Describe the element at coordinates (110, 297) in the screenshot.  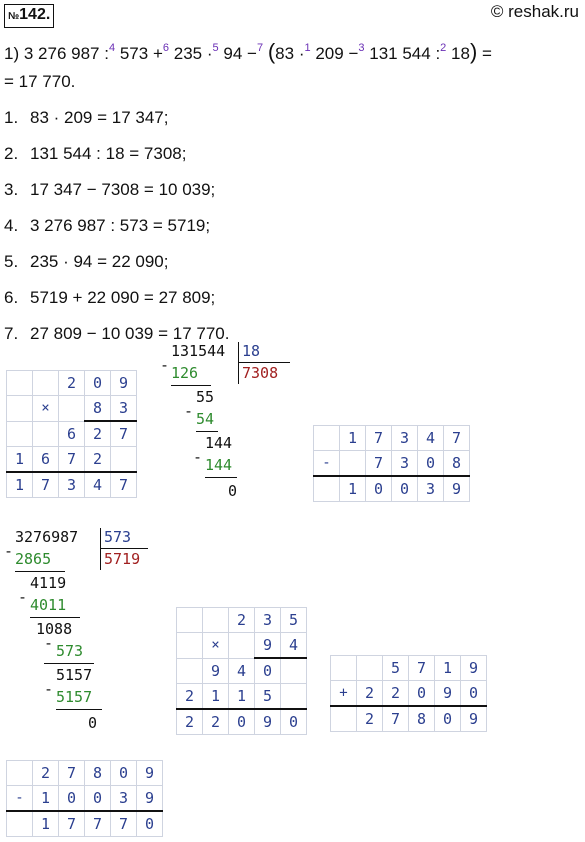
I see `step-6: 6. 5719 + 22 090 = 27 809;` at that location.